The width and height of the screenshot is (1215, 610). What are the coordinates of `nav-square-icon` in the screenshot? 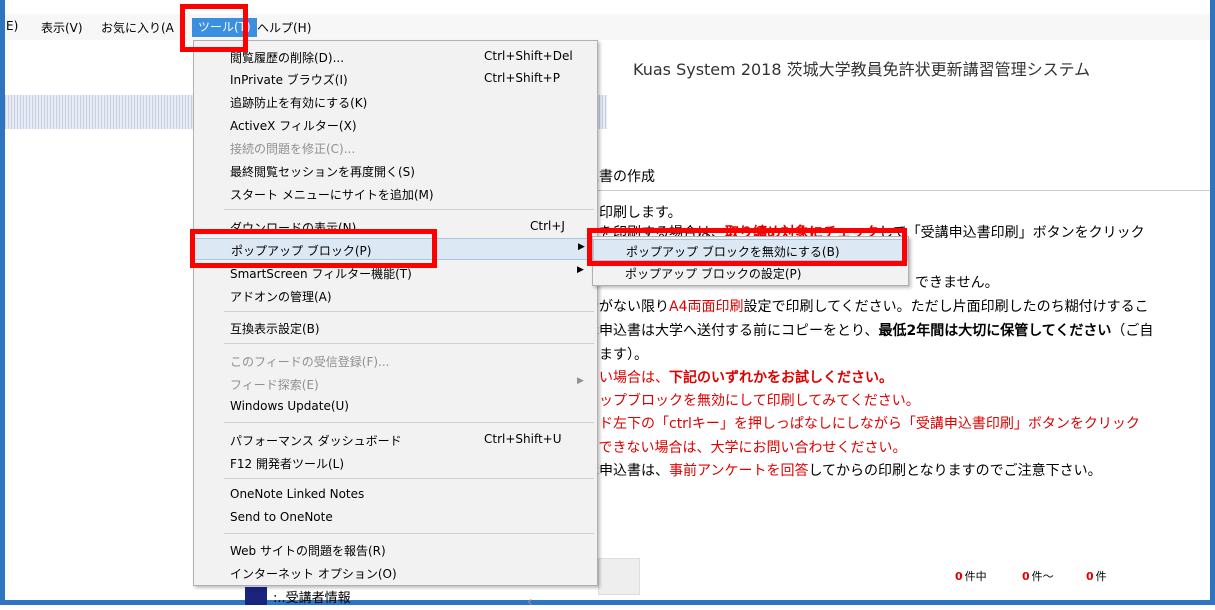 It's located at (256, 596).